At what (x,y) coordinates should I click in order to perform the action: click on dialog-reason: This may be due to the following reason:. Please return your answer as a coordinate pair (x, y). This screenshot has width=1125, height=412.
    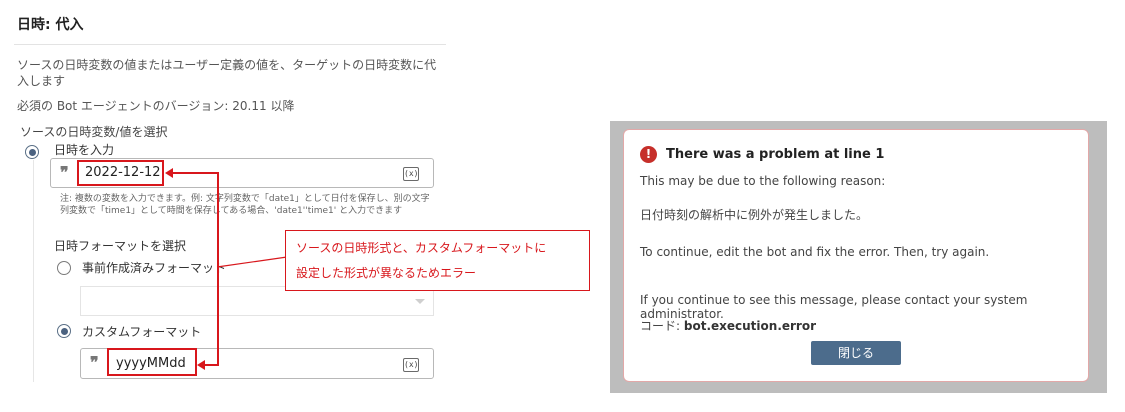
    Looking at the image, I should click on (763, 181).